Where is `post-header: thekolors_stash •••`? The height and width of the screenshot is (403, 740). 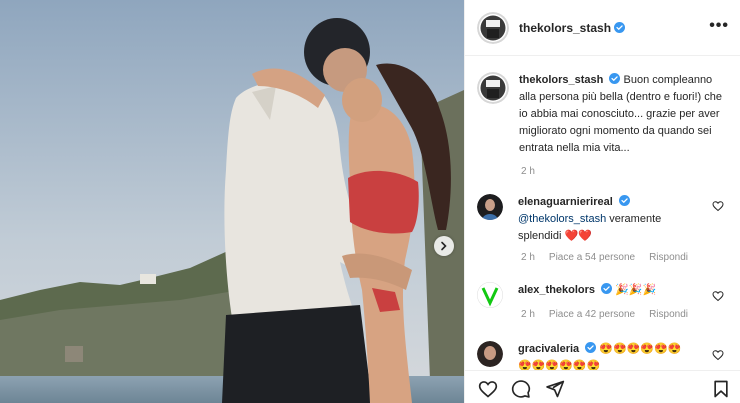 post-header: thekolors_stash ••• is located at coordinates (602, 28).